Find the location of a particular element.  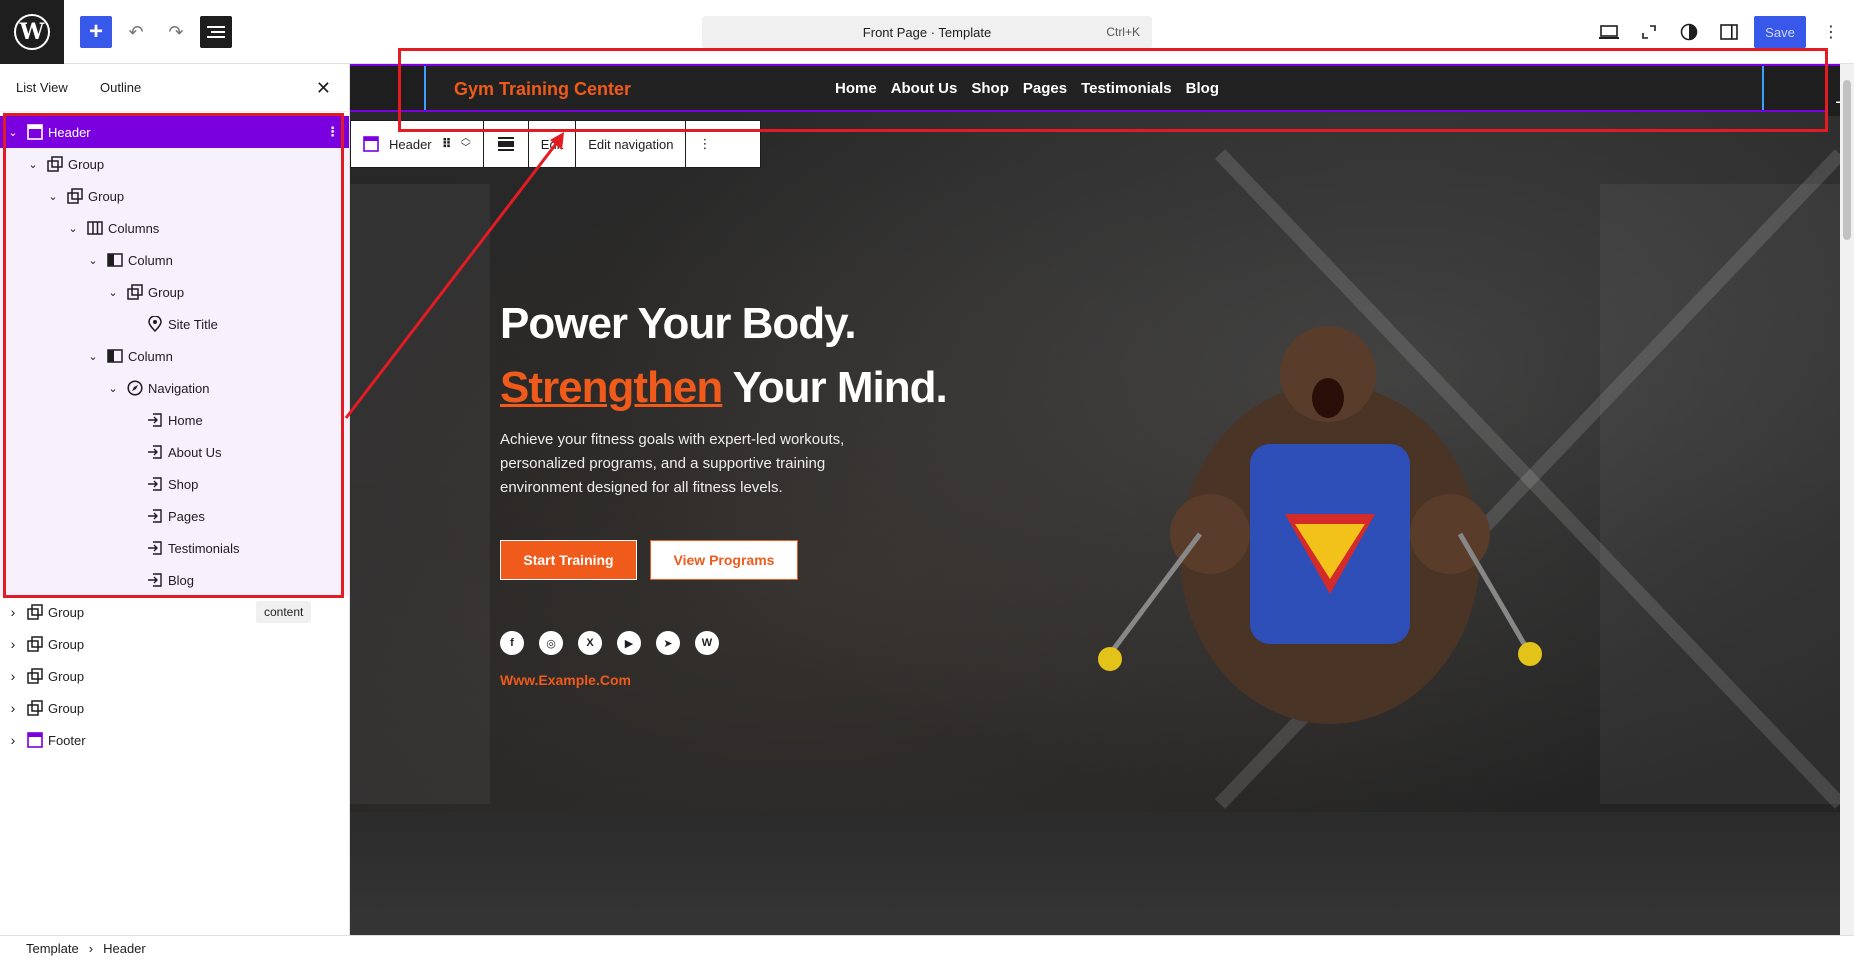

start-training-button: Start Training is located at coordinates (568, 560).